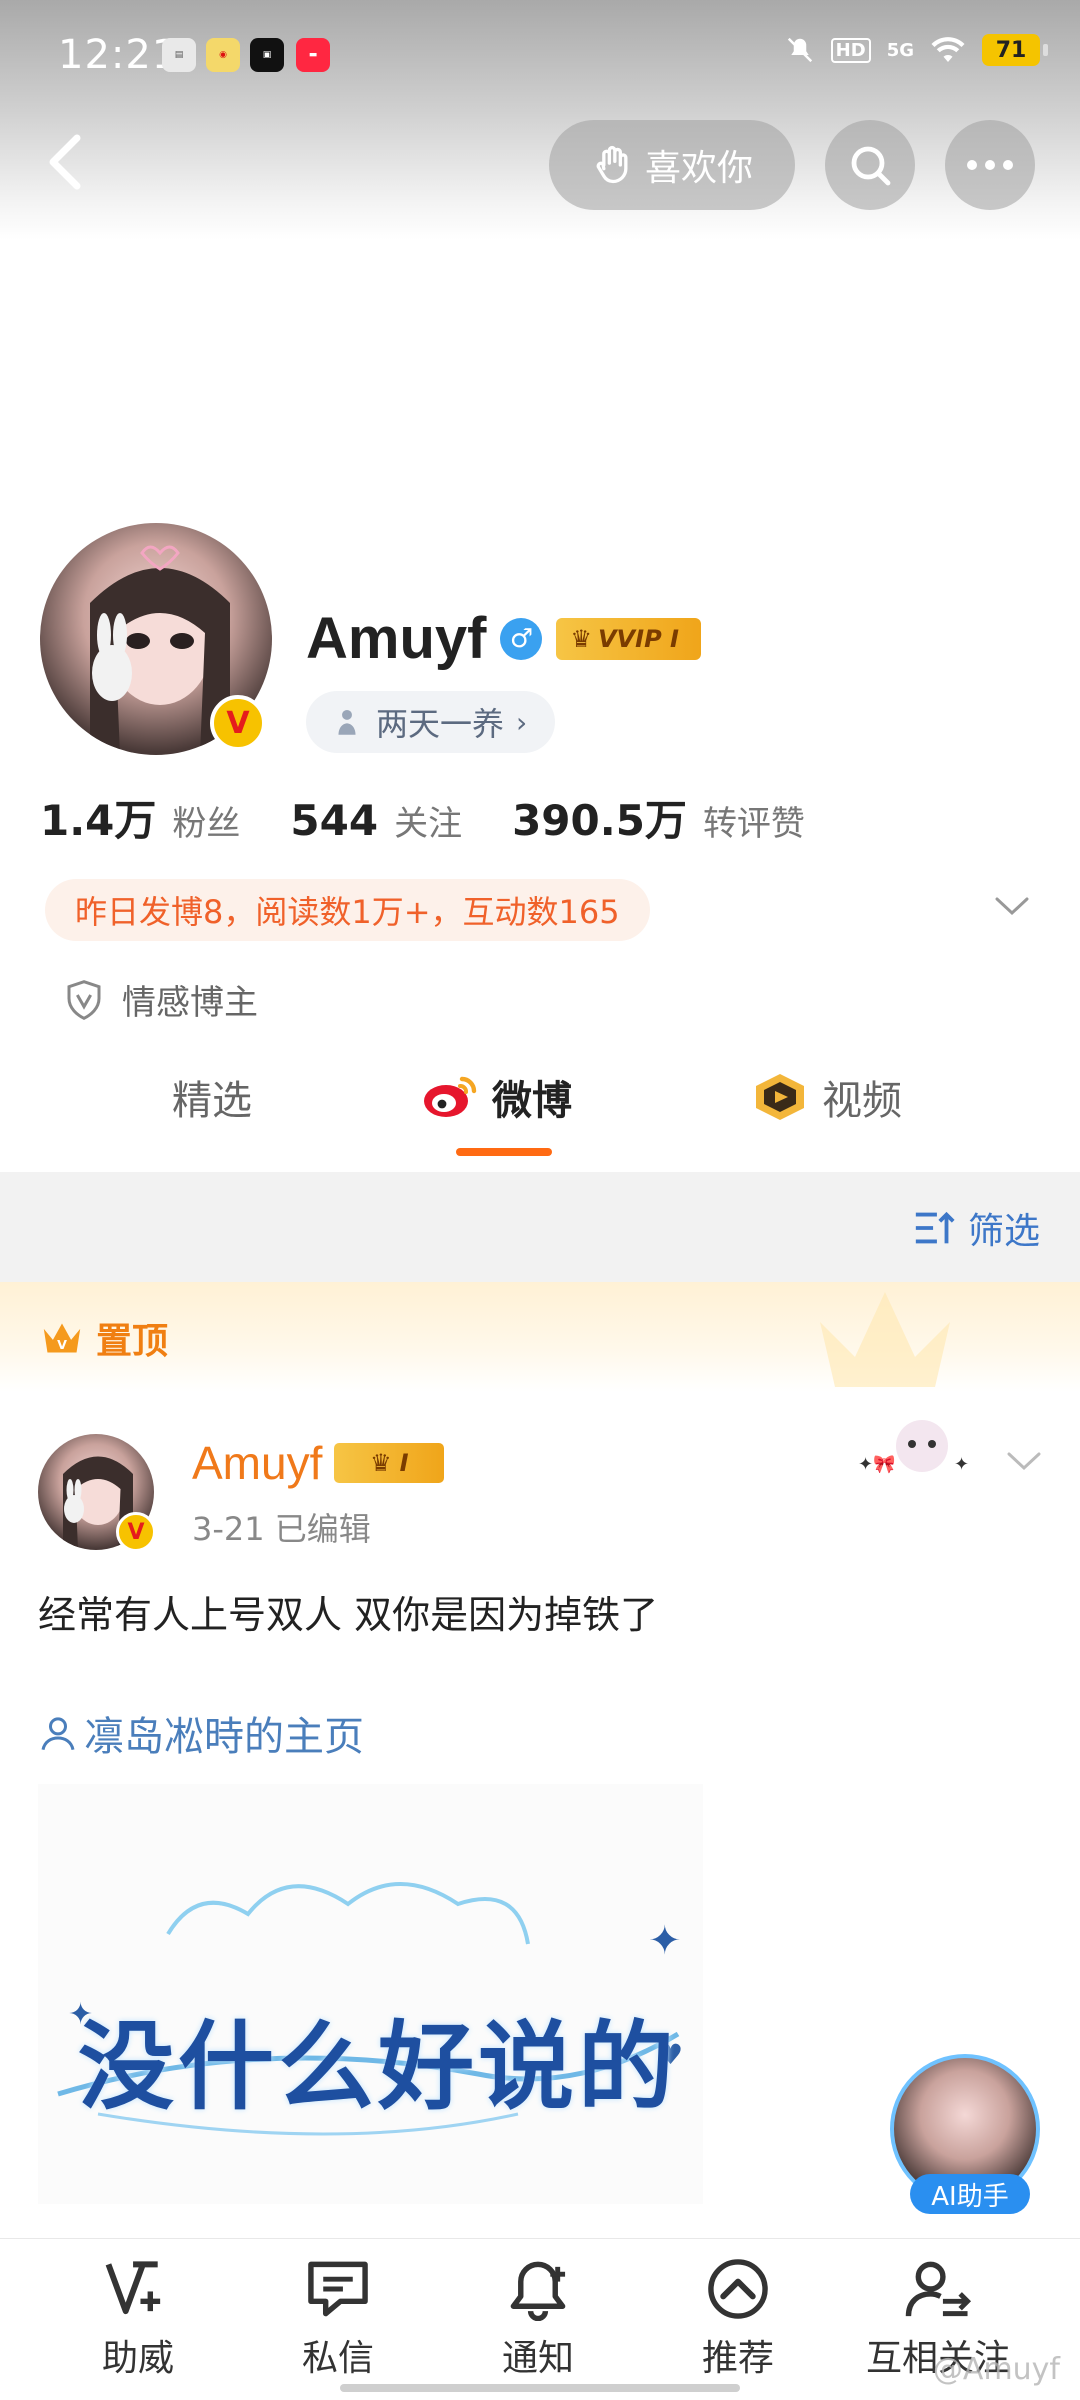 The height and width of the screenshot is (2400, 1080). I want to click on vip-badge: ♛ I, so click(389, 1463).